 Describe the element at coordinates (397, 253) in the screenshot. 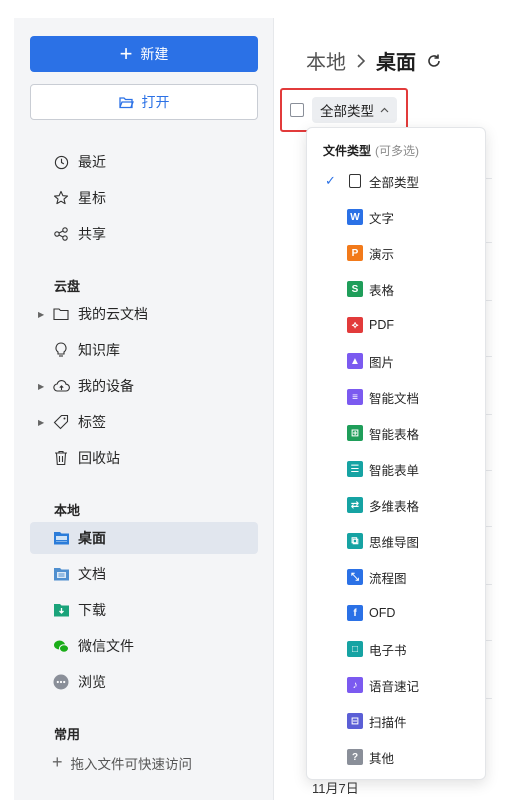

I see `file-type-option: P 演示` at that location.